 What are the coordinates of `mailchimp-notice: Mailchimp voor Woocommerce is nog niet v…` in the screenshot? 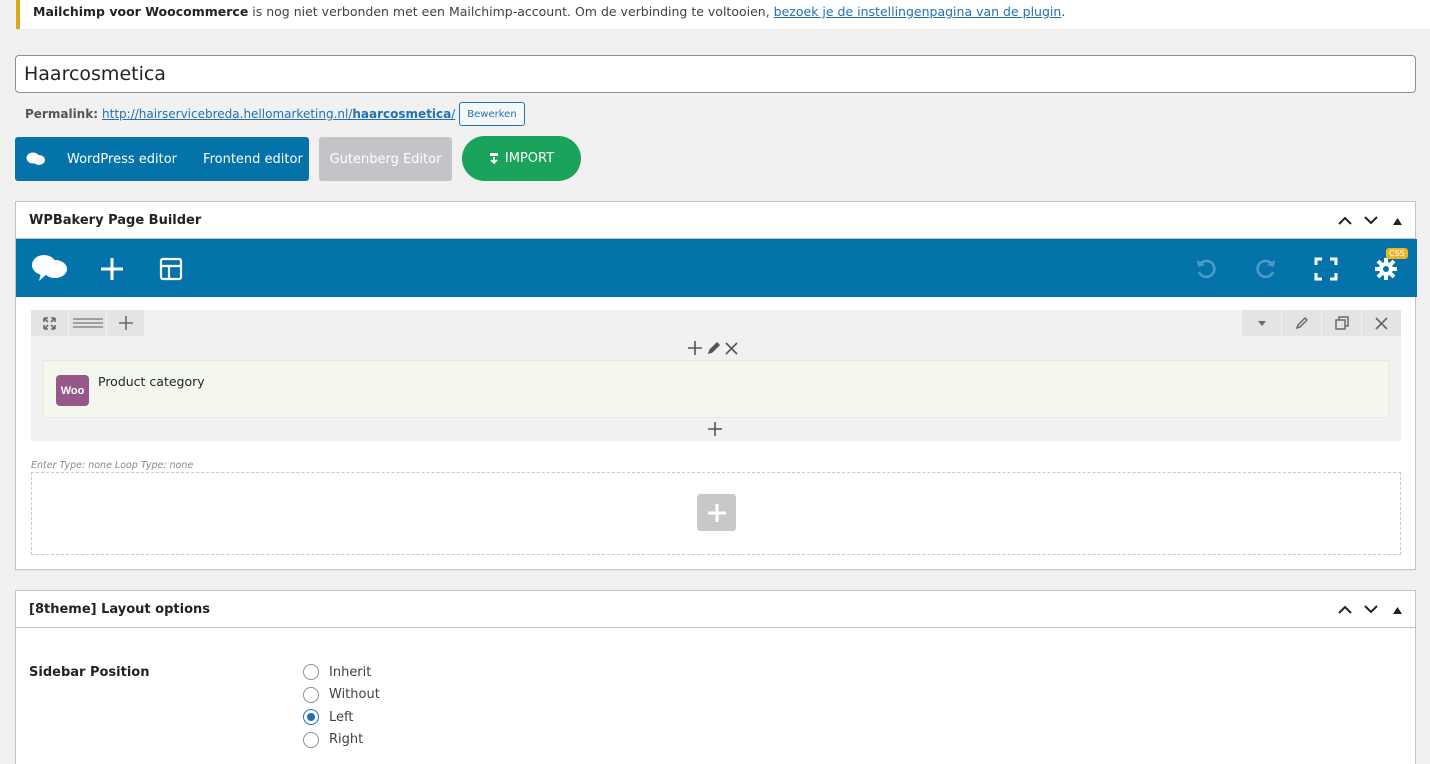 It's located at (723, 14).